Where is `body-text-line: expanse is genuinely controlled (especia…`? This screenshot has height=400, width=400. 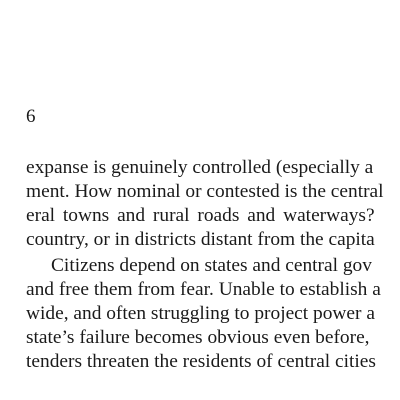 body-text-line: expanse is genuinely controlled (especia… is located at coordinates (200, 167).